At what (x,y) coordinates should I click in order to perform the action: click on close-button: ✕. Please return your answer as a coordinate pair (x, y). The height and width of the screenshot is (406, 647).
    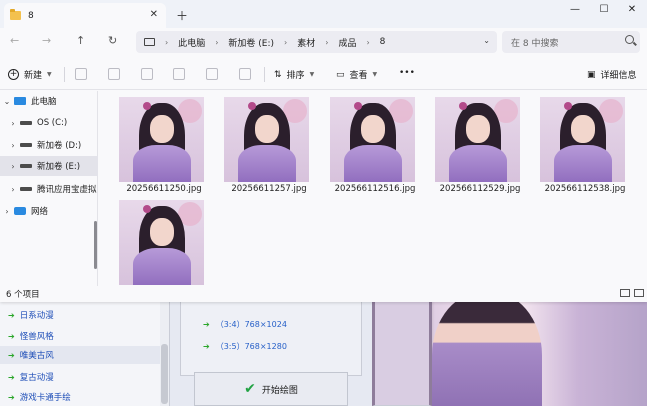
    Looking at the image, I should click on (632, 9).